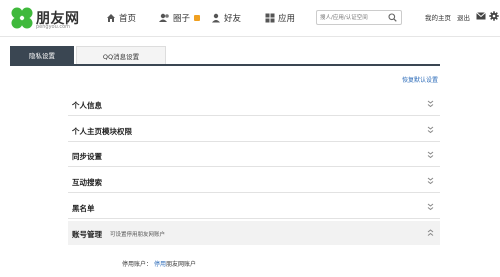 The width and height of the screenshot is (500, 277). I want to click on nav-friends: 好友, so click(226, 18).